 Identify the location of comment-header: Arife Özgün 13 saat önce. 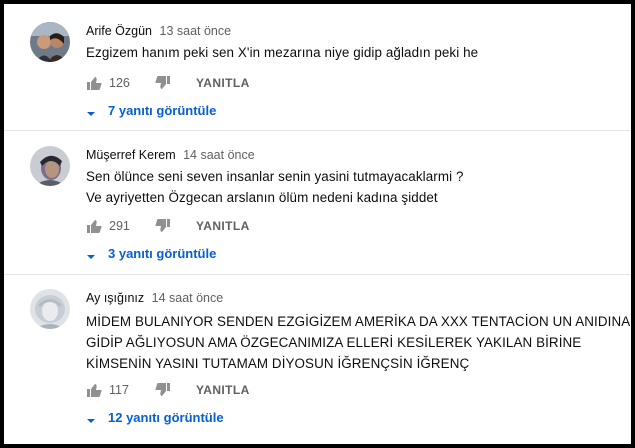
(158, 31).